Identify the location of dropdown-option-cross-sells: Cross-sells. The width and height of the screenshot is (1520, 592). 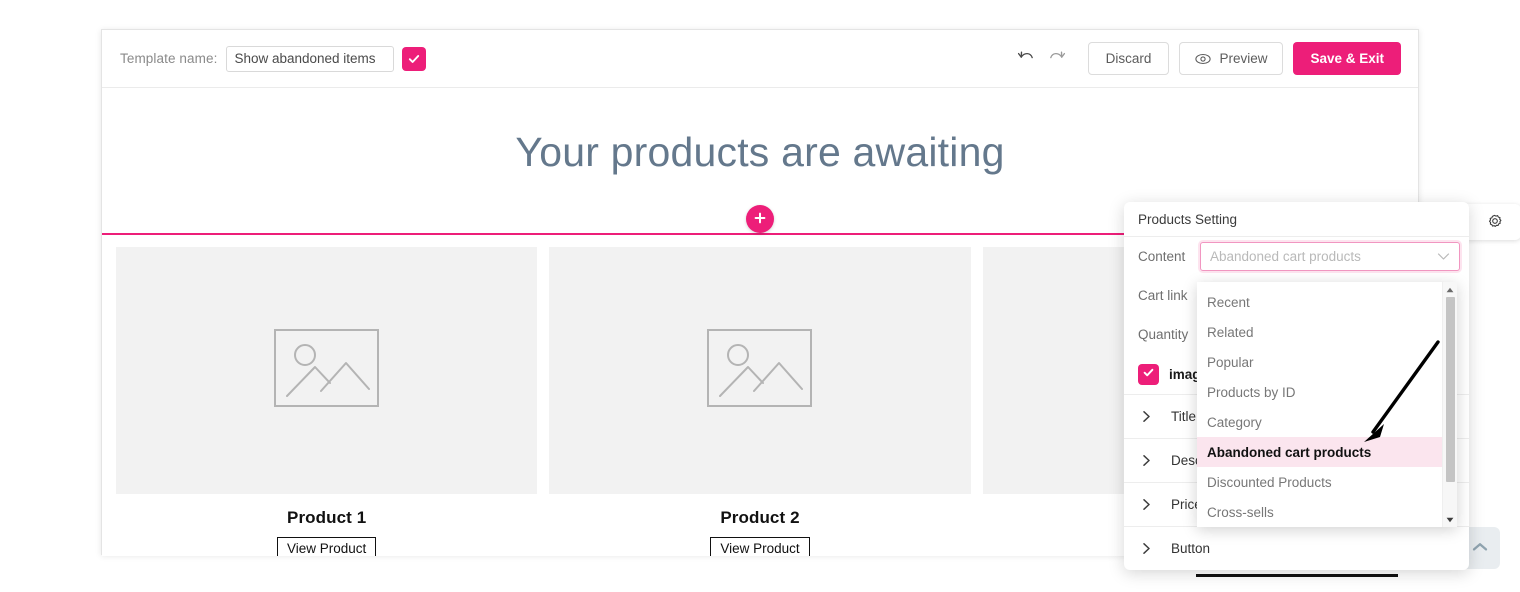
(1319, 512).